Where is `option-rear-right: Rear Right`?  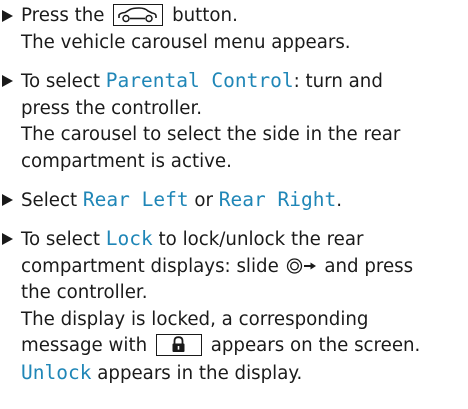
option-rear-right: Rear Right is located at coordinates (277, 199).